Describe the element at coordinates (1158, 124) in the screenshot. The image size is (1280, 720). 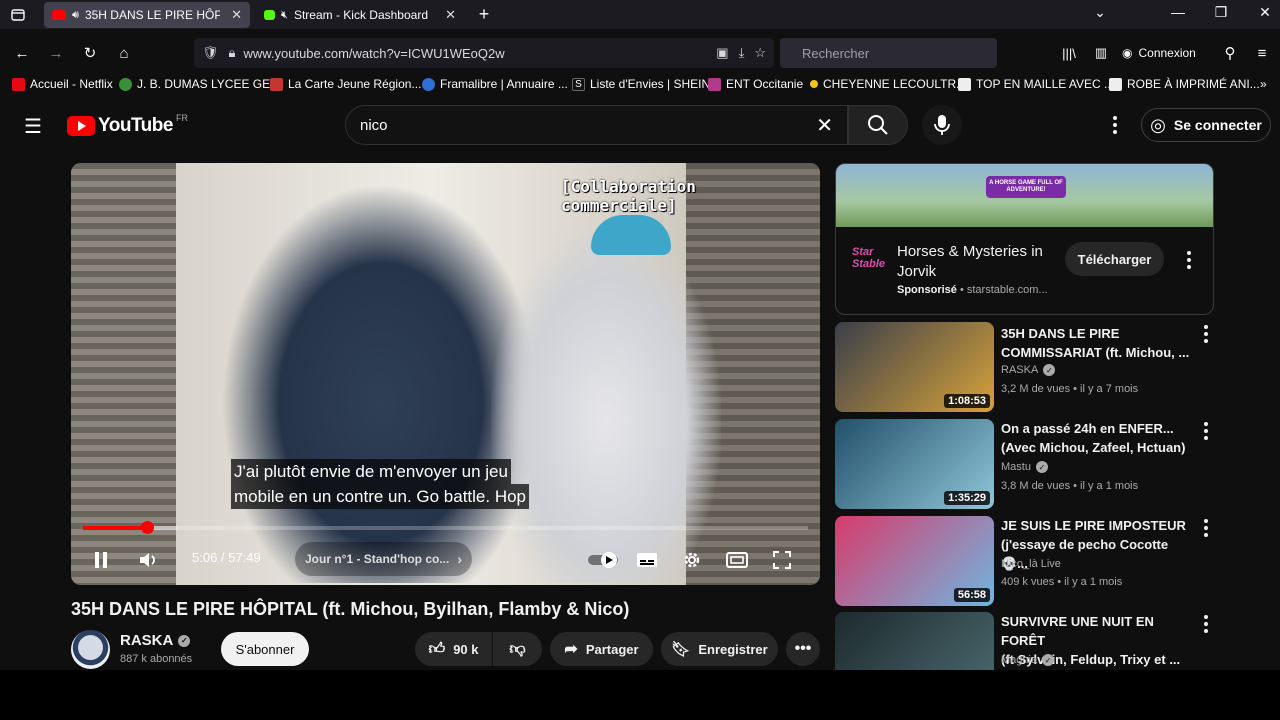
I see `account-circle-icon: ◎` at that location.